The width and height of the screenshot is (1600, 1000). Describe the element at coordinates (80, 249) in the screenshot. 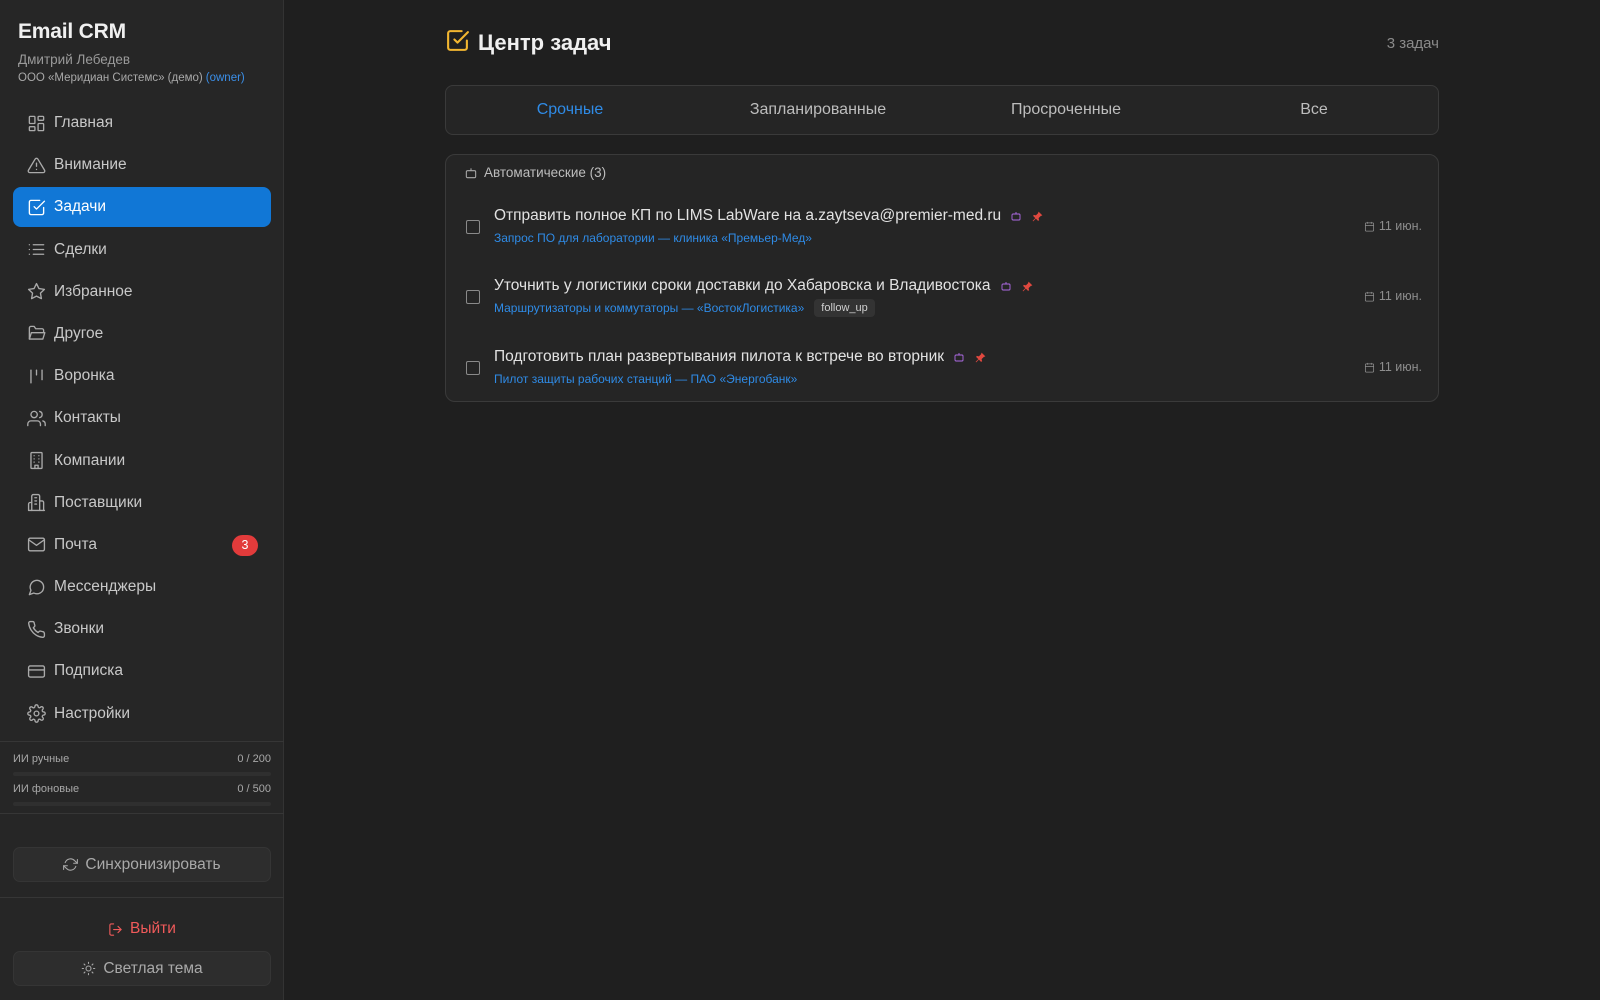

I see `sidebar-item-label: Сделки` at that location.